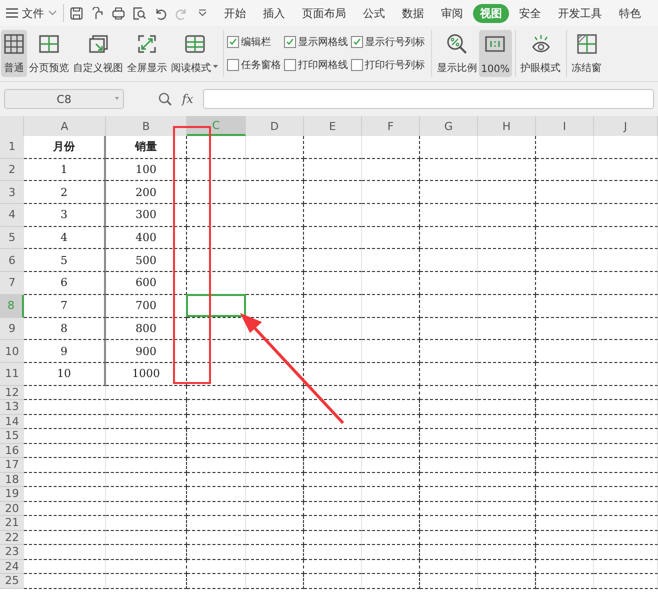 This screenshot has height=594, width=658. What do you see at coordinates (630, 13) in the screenshot?
I see `ribbon-tab: 特色` at bounding box center [630, 13].